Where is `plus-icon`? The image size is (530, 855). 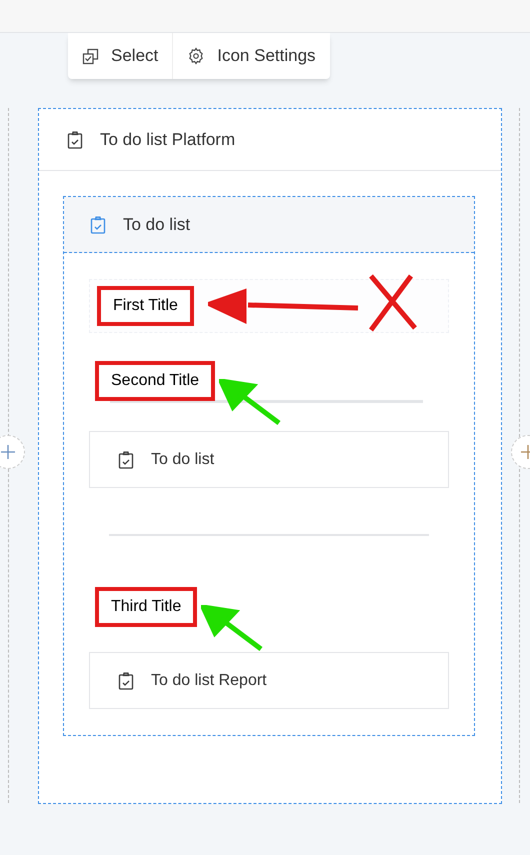
plus-icon is located at coordinates (8, 452).